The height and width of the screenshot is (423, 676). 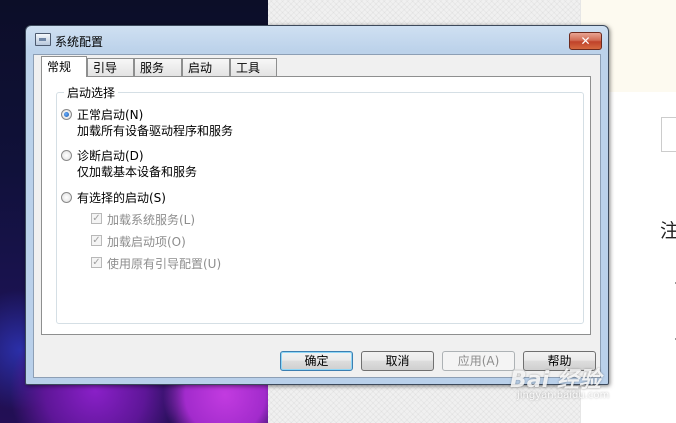 What do you see at coordinates (66, 197) in the screenshot?
I see `selective-startup-radio` at bounding box center [66, 197].